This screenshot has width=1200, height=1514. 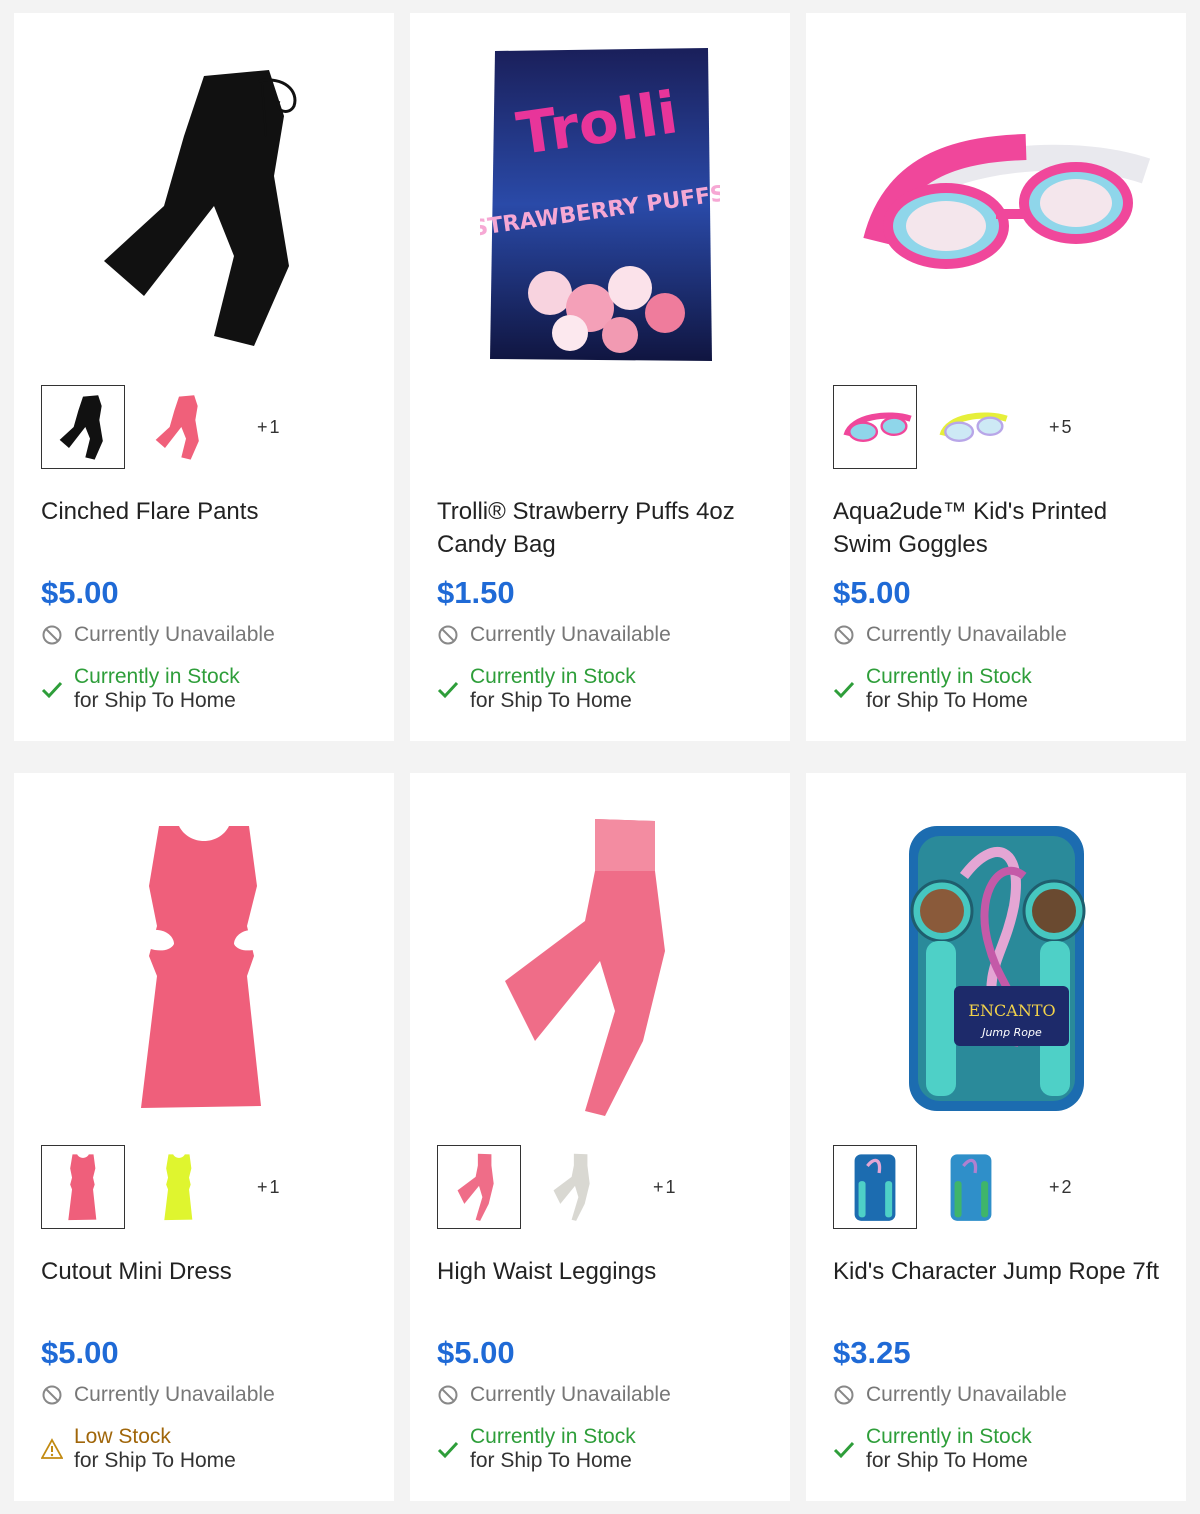 I want to click on product-image: Trolli STRAWBERRY PUFFS, so click(x=600, y=205).